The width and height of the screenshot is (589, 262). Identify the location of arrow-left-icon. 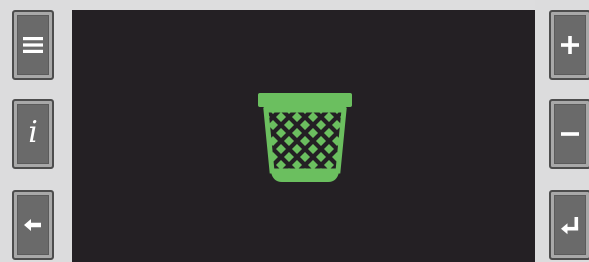
(32, 225).